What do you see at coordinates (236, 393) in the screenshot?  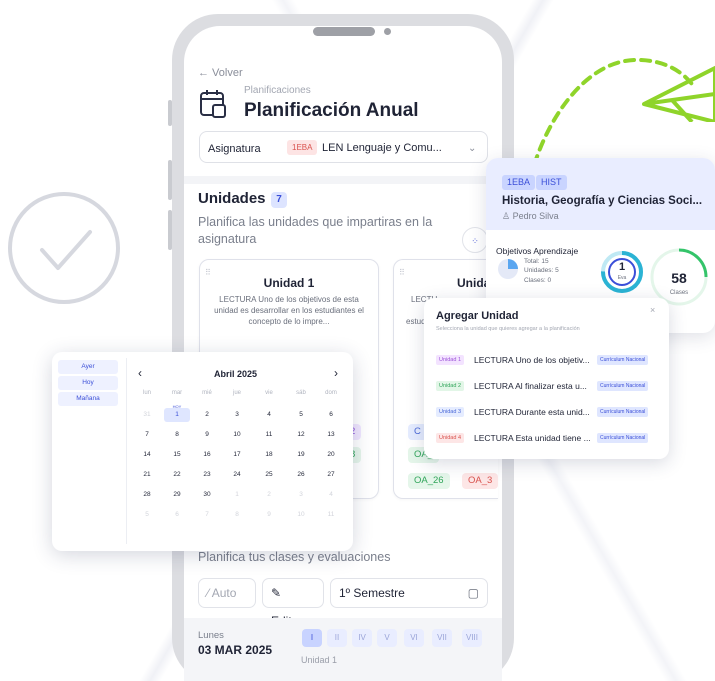 I see `weekday-label: jue` at bounding box center [236, 393].